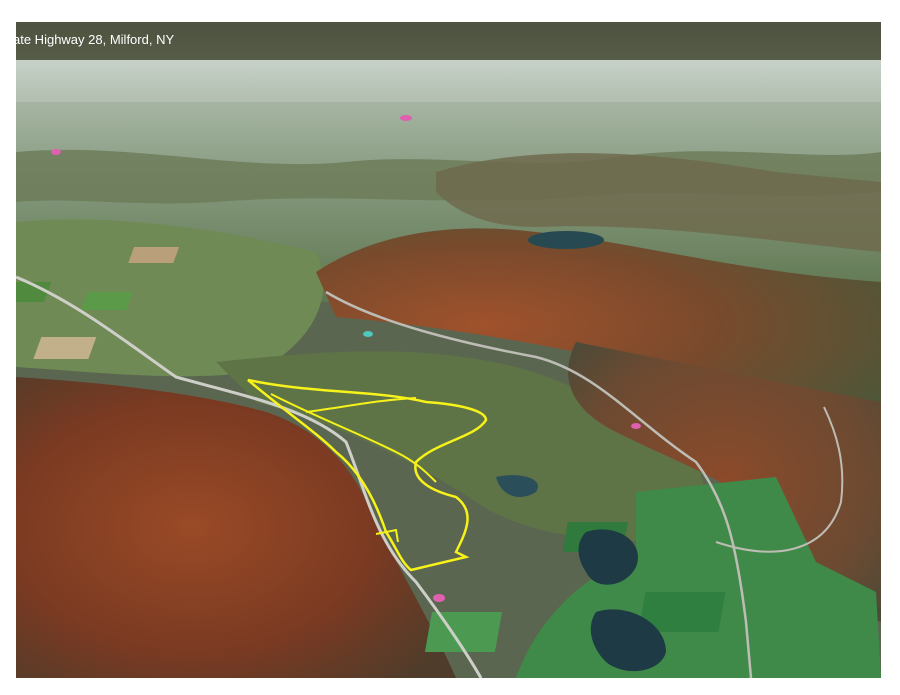  Describe the element at coordinates (95, 39) in the screenshot. I see `location-title: ate Highway 28, Milford, NY` at that location.